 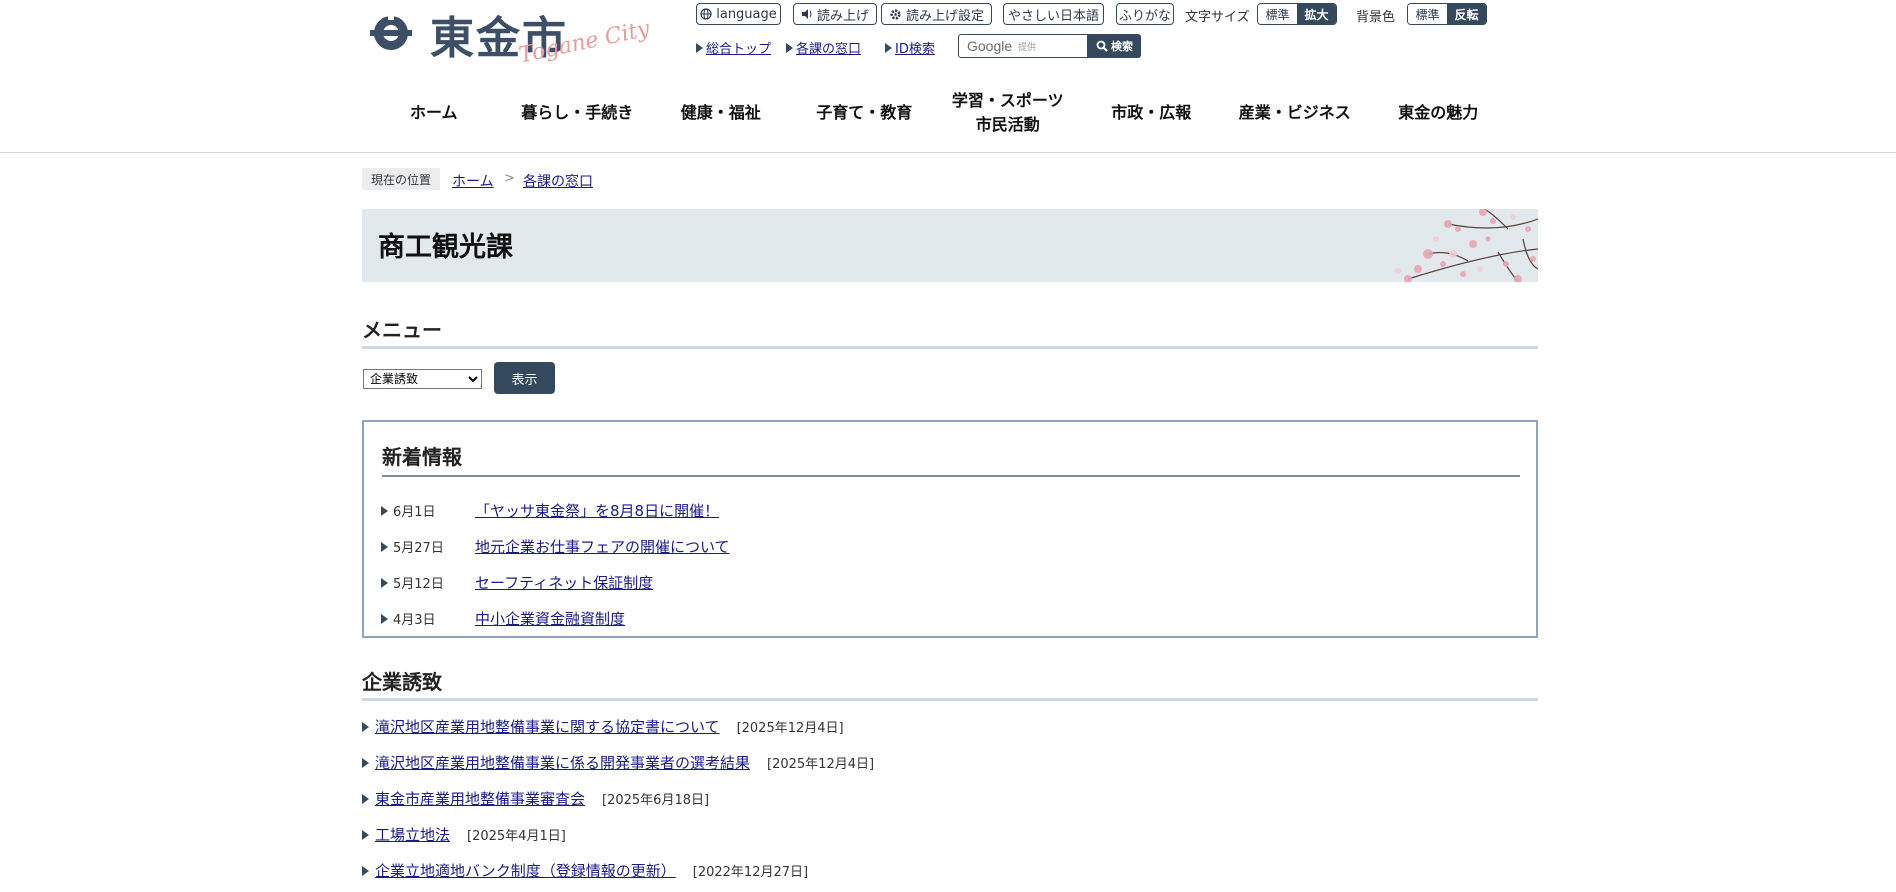 What do you see at coordinates (1427, 14) in the screenshot?
I see `bg-standard-button: 標準` at bounding box center [1427, 14].